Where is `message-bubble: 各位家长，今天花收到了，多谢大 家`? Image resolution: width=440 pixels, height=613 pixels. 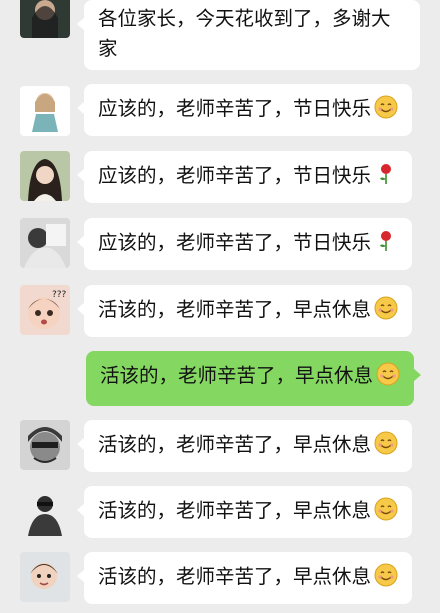 message-bubble: 各位家长，今天花收到了，多谢大 家 is located at coordinates (248, 35).